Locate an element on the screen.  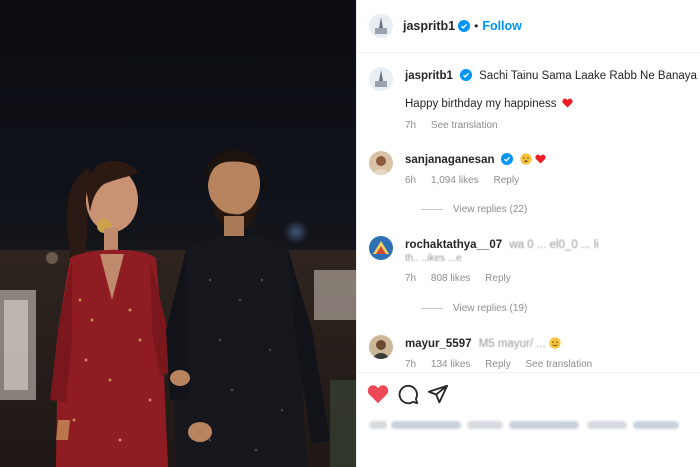
woman-figure is located at coordinates (111, 313).